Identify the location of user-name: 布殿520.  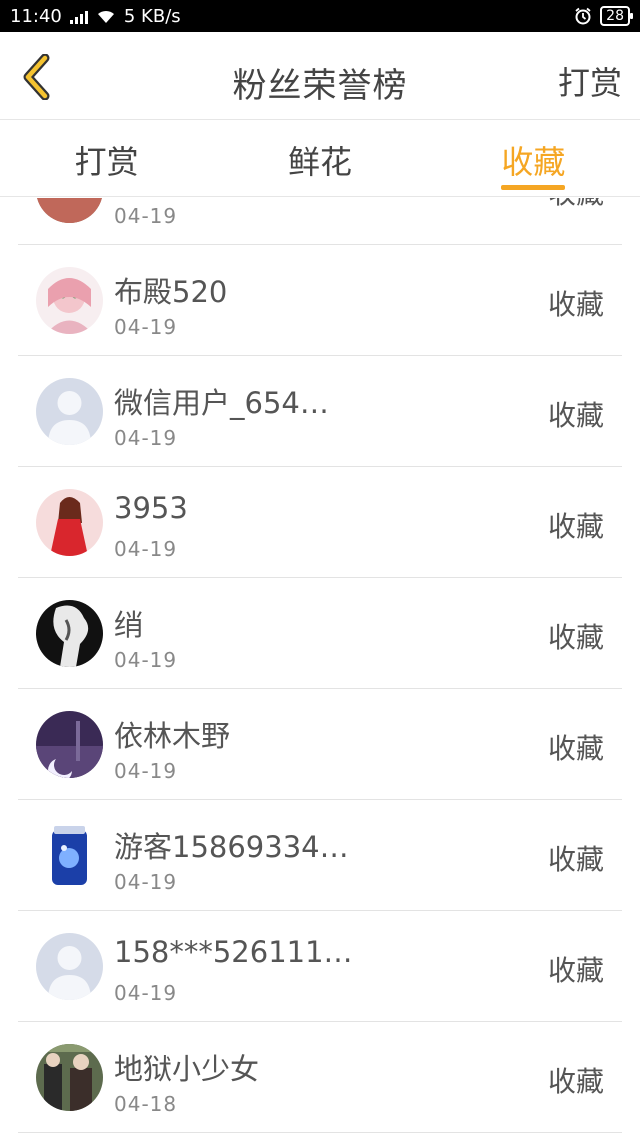
(171, 292).